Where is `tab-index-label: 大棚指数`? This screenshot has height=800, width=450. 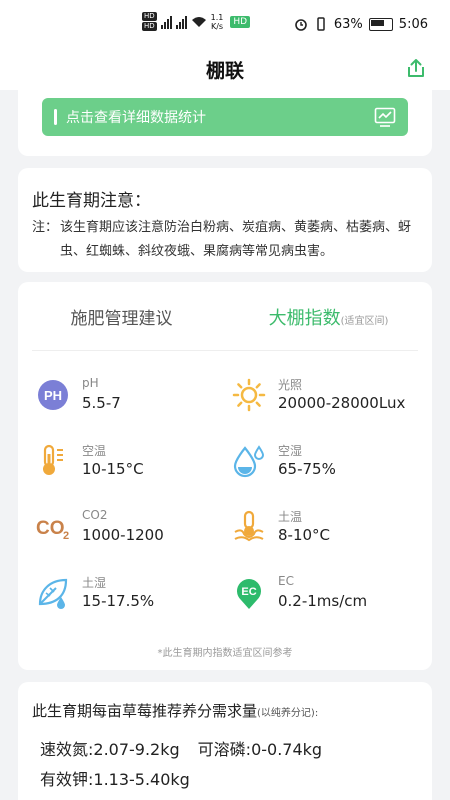
tab-index-label: 大棚指数 is located at coordinates (304, 318).